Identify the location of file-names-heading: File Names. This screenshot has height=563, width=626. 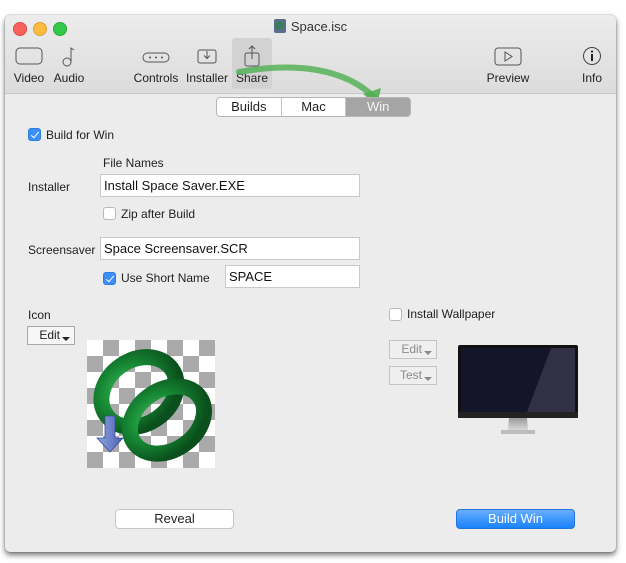
(133, 163).